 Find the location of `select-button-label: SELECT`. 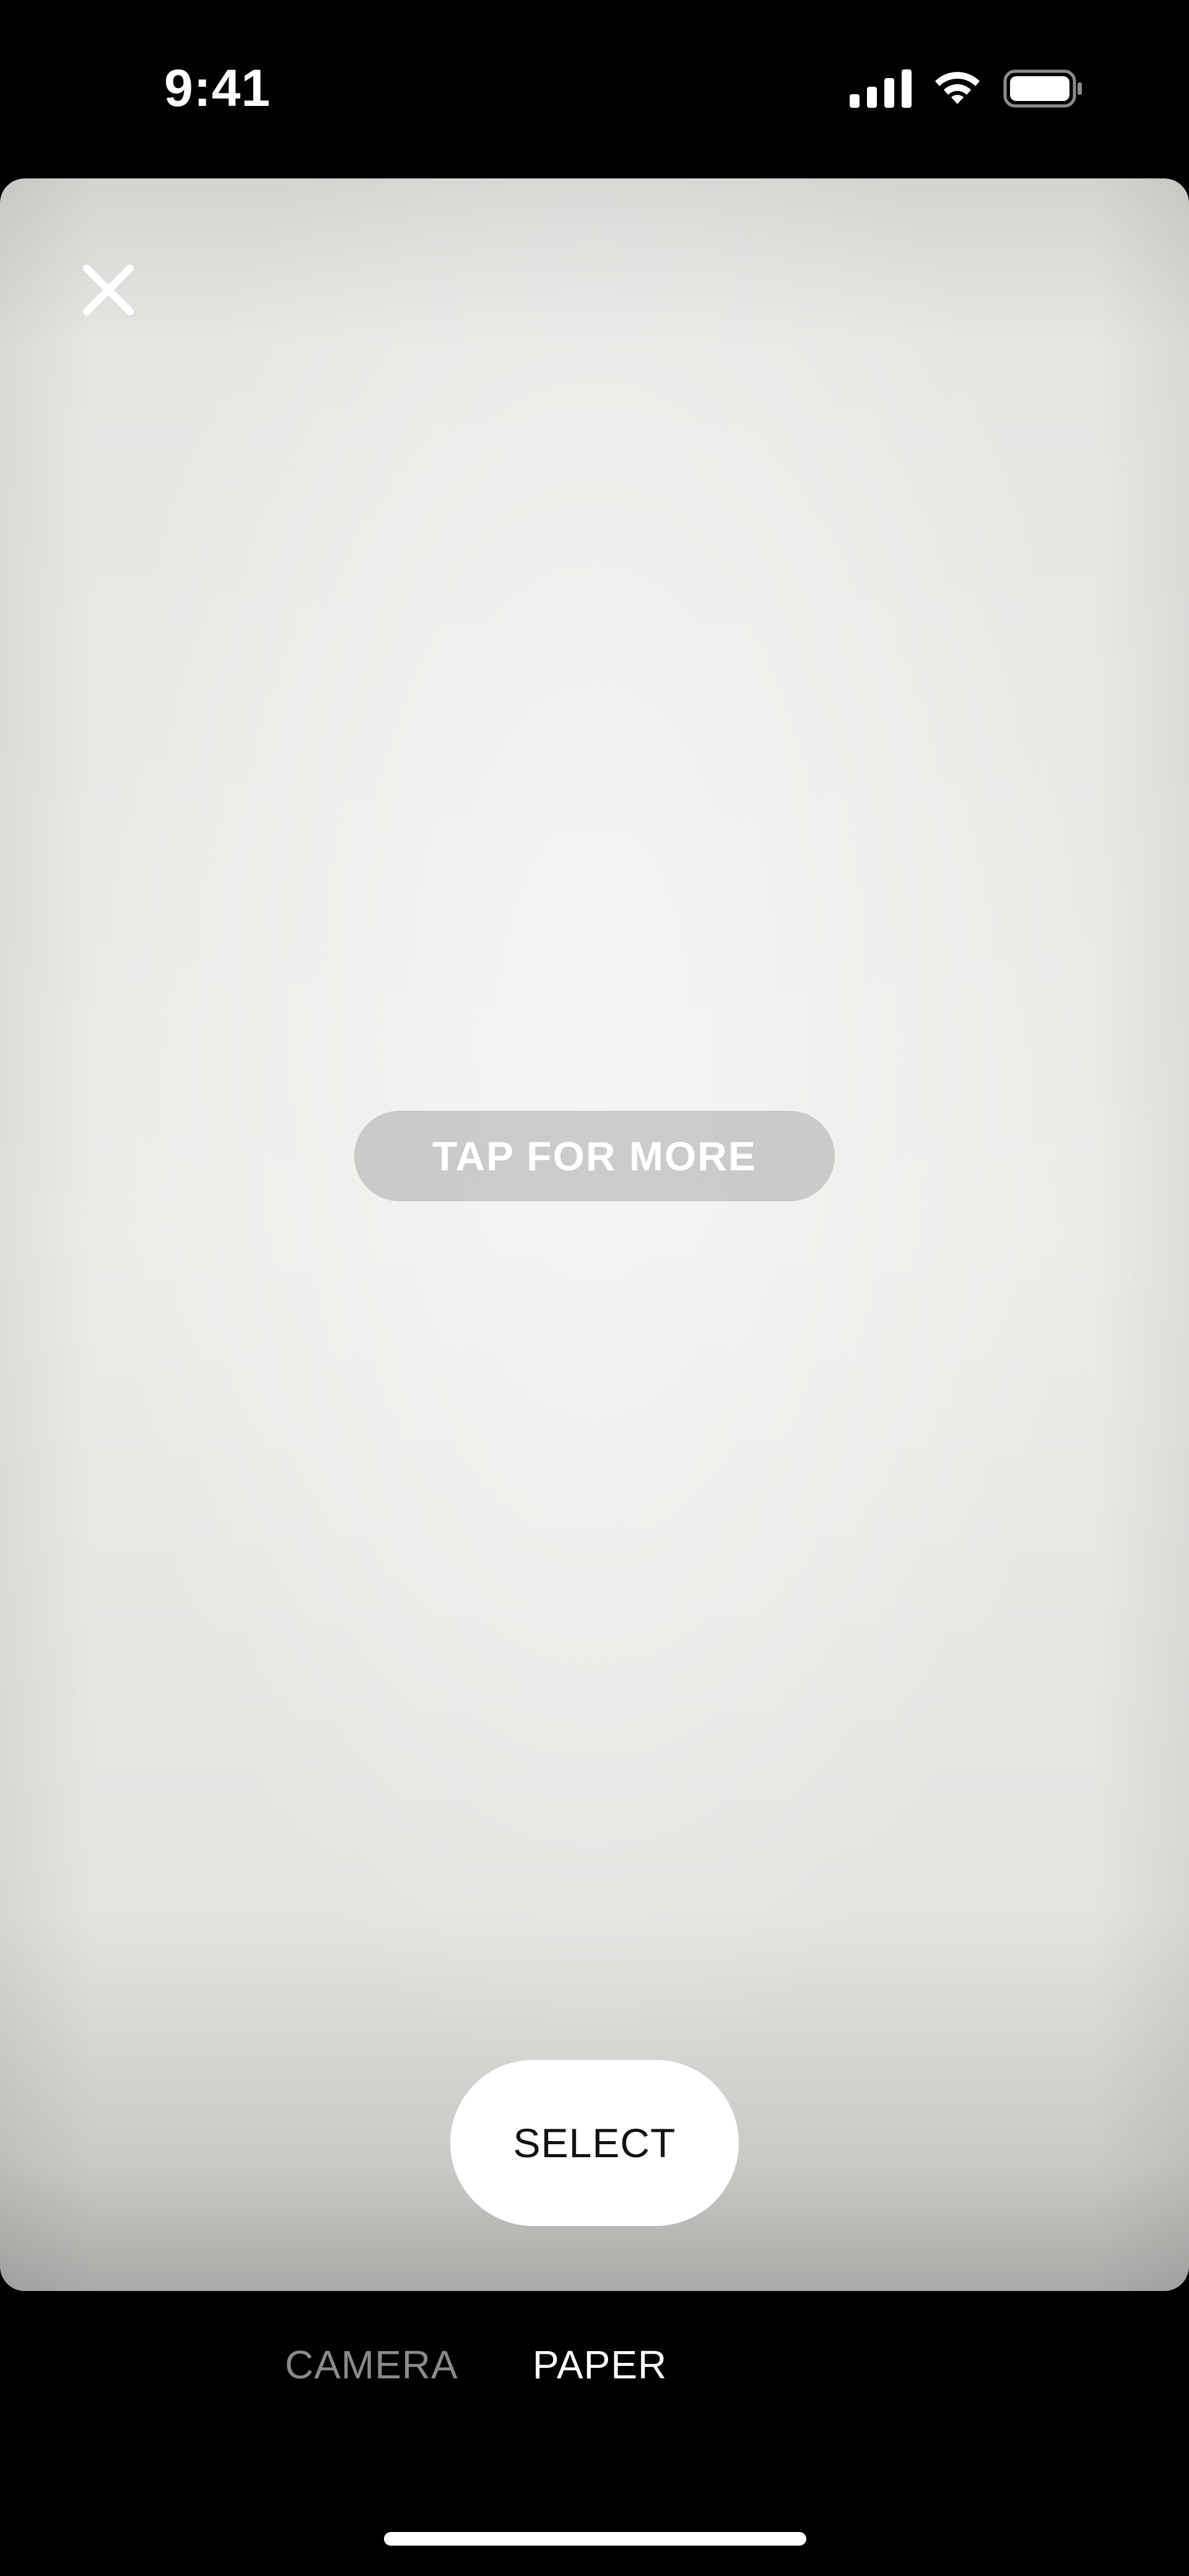

select-button-label: SELECT is located at coordinates (594, 2143).